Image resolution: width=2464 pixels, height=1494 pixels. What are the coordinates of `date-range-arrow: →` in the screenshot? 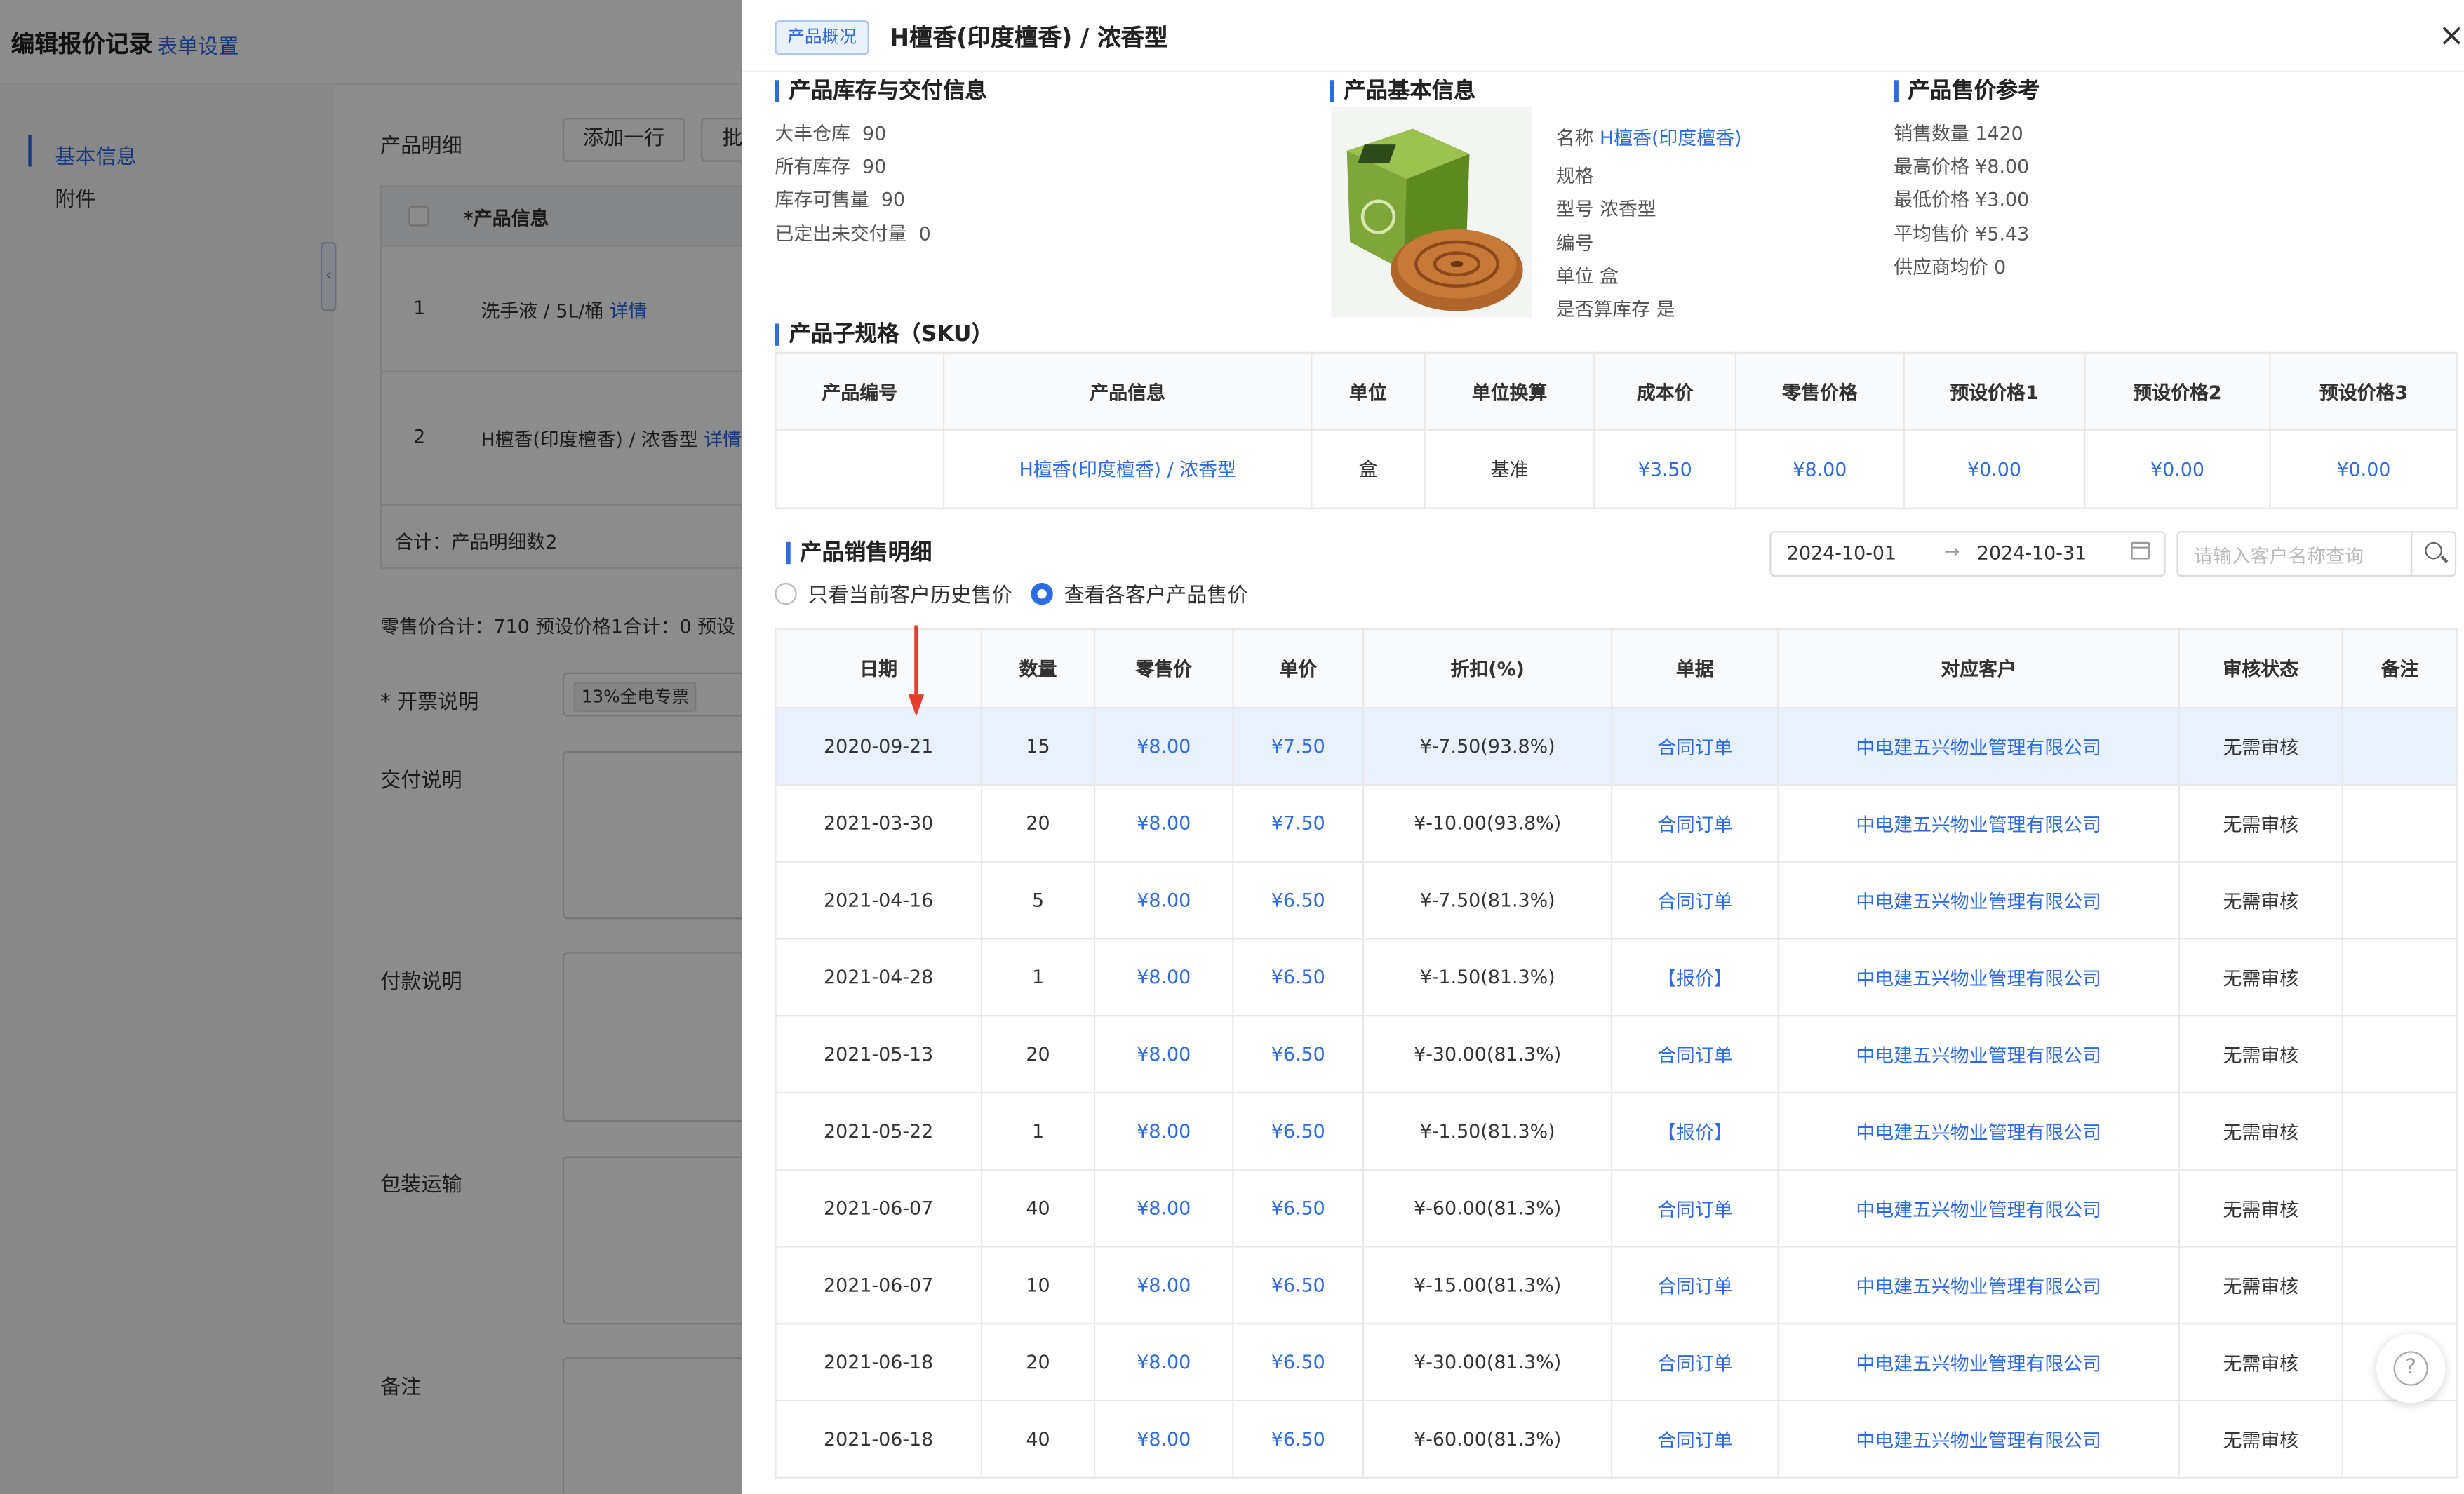 It's located at (1951, 551).